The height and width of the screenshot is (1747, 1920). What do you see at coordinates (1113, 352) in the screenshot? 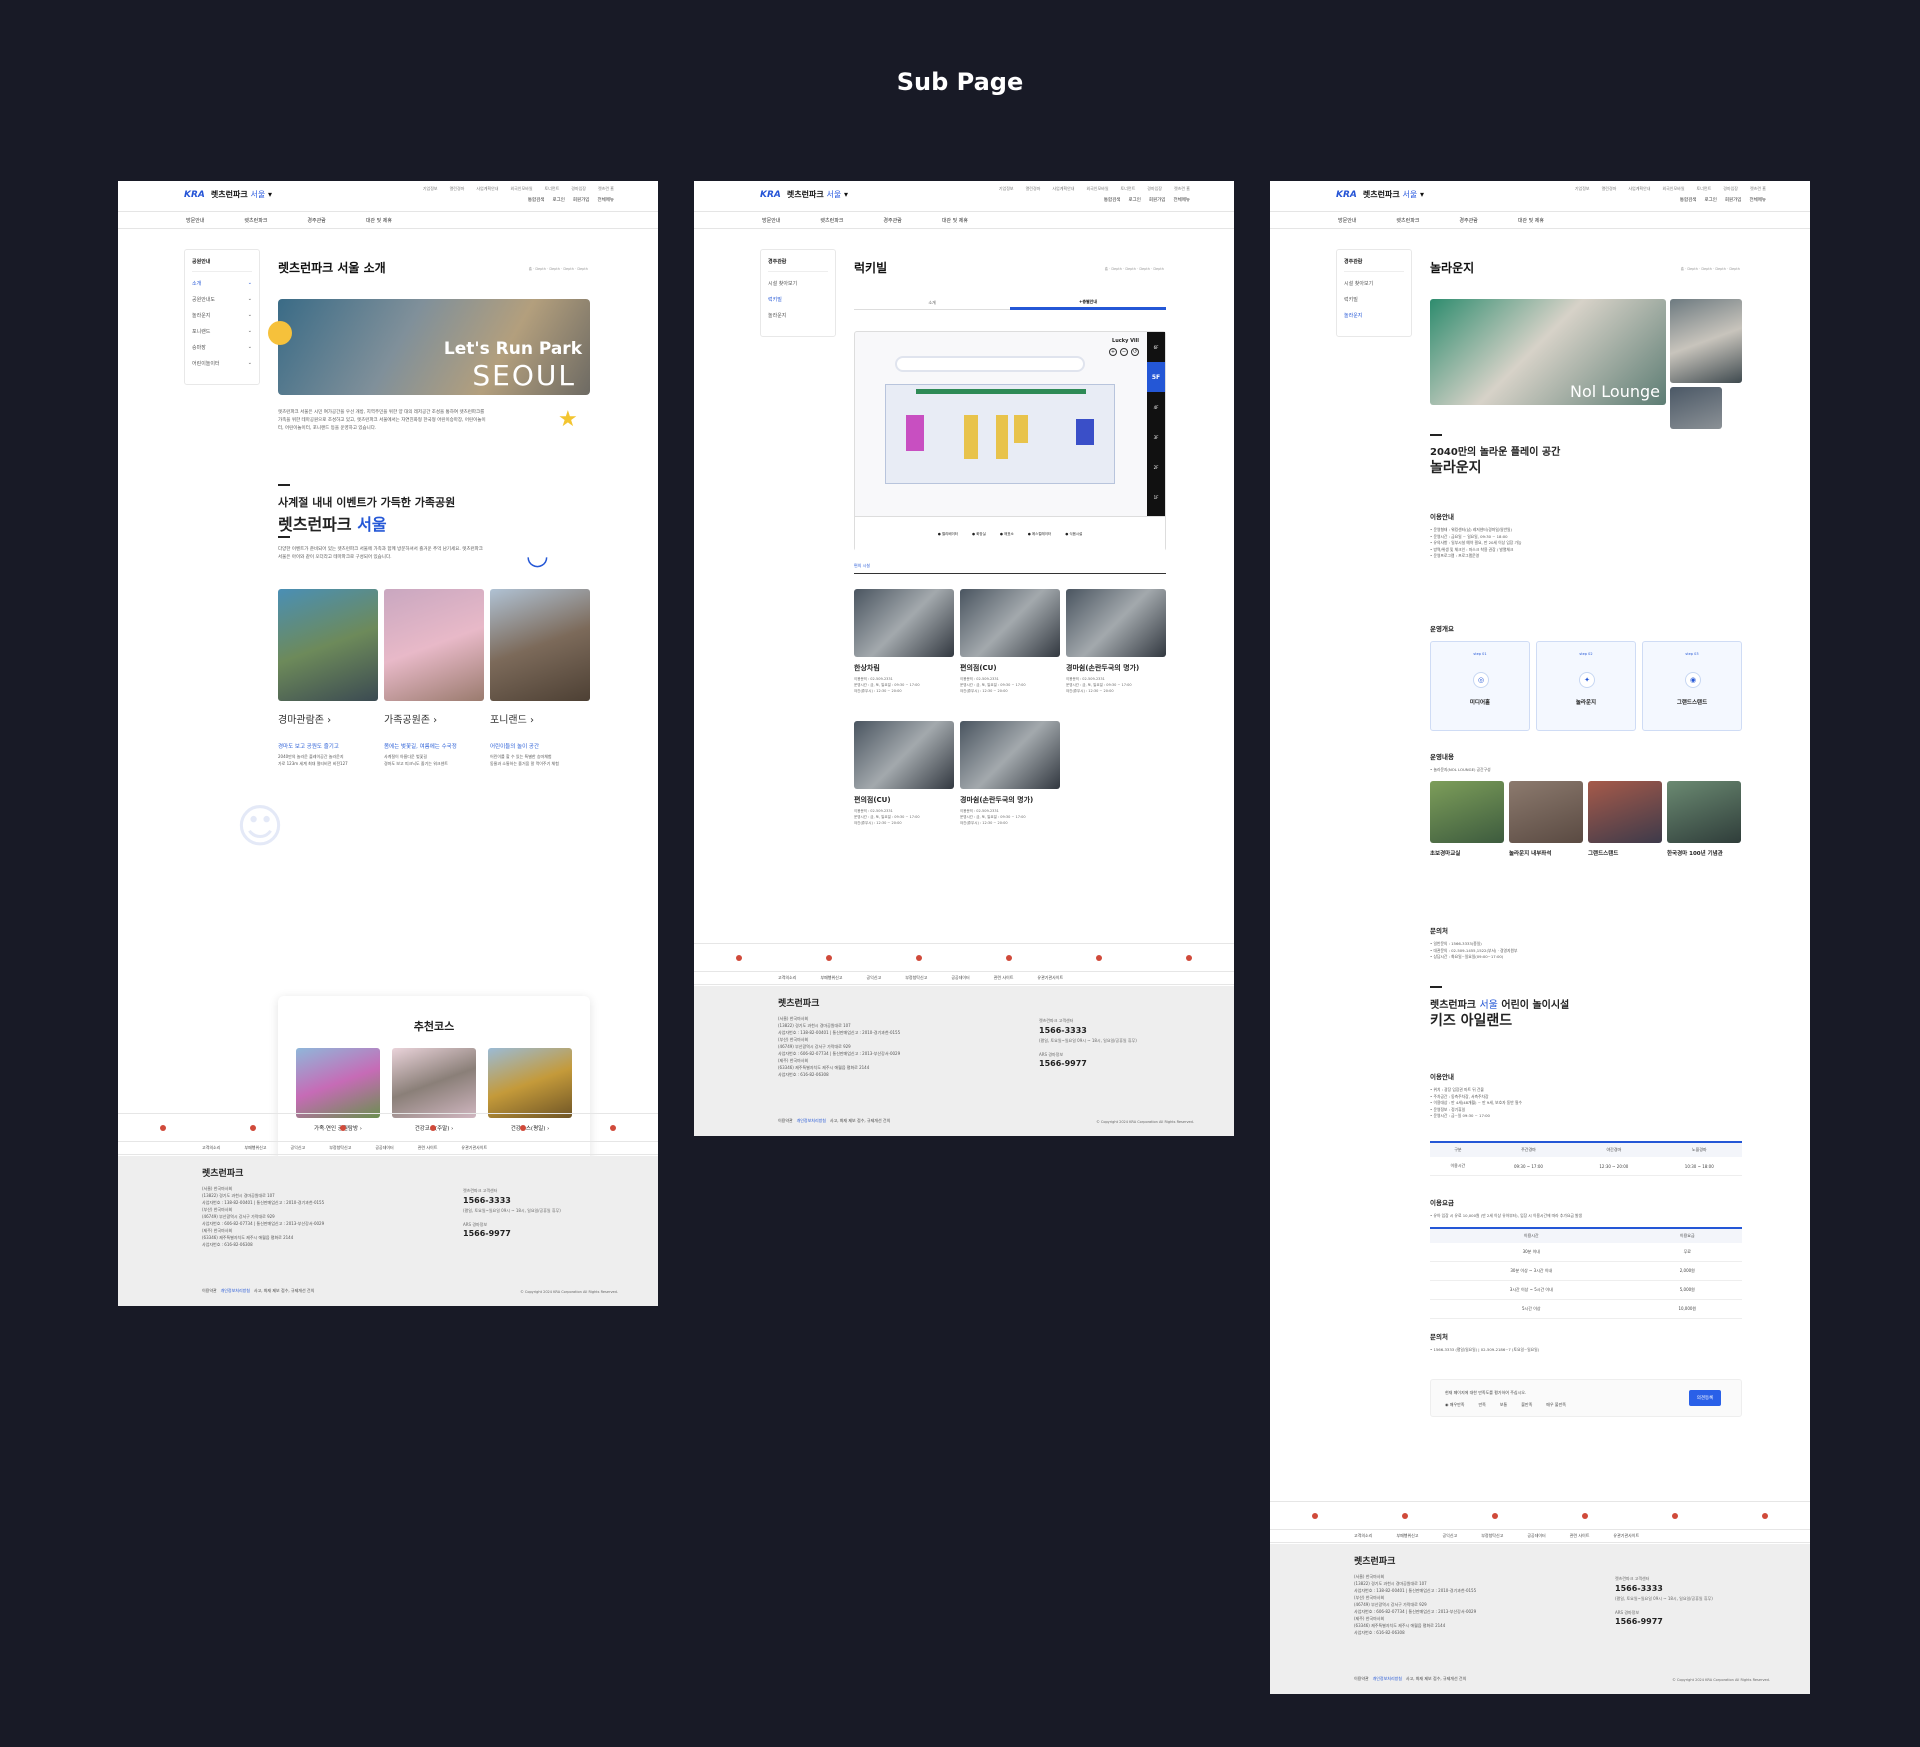
I see `zoom-in-icon: +` at bounding box center [1113, 352].